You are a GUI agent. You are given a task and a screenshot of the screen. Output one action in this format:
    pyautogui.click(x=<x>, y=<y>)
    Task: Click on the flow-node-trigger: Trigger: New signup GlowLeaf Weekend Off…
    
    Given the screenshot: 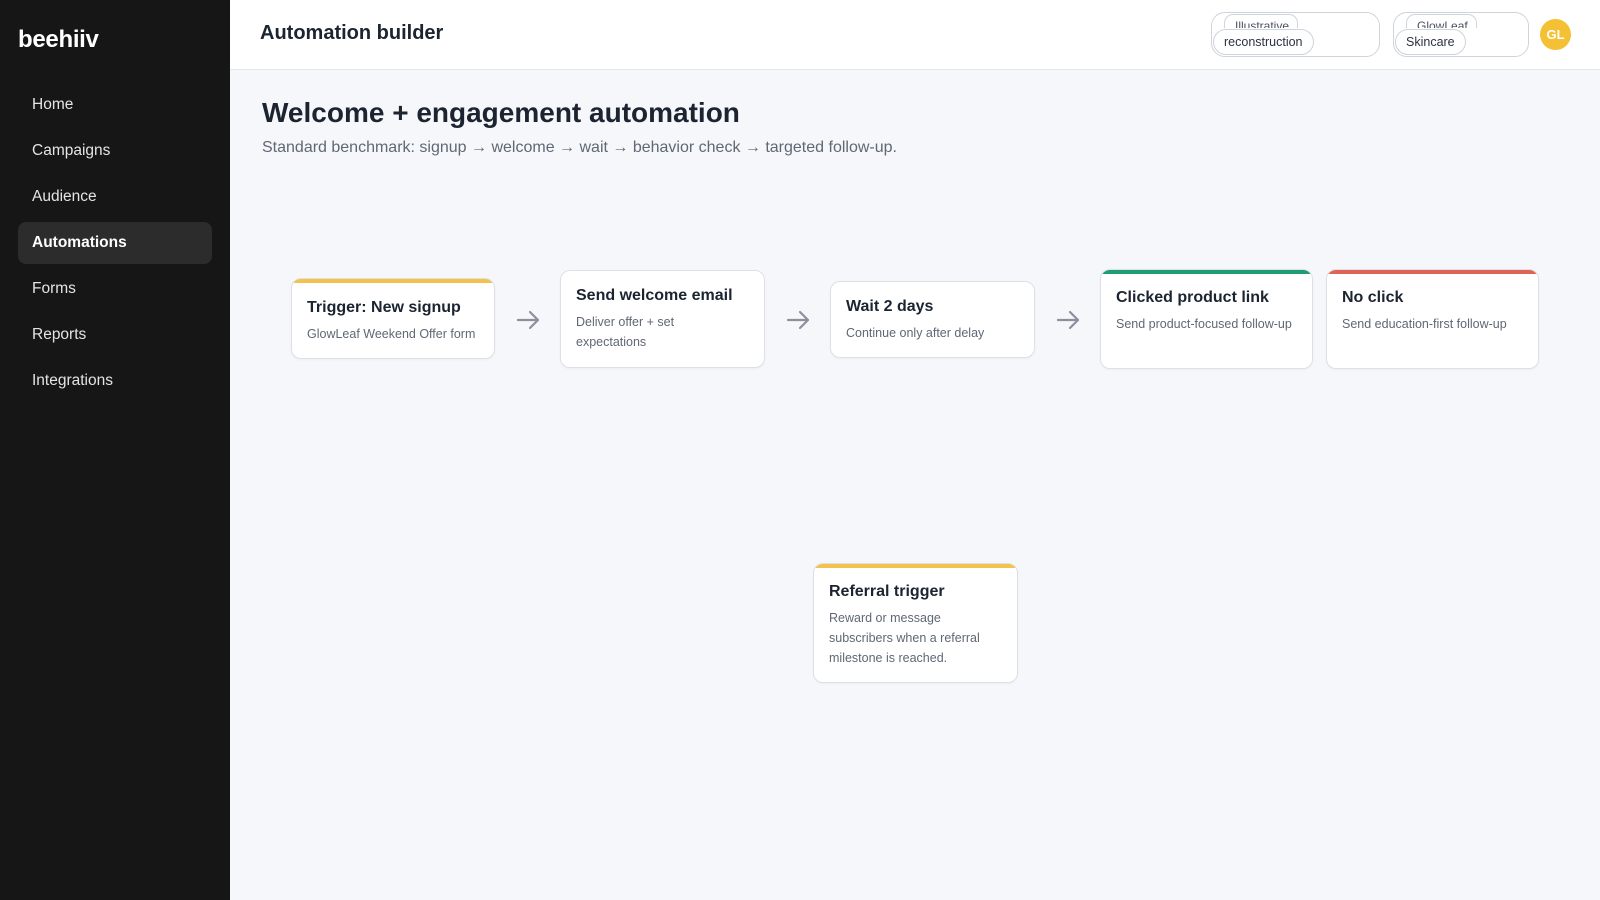 What is the action you would take?
    pyautogui.click(x=393, y=318)
    